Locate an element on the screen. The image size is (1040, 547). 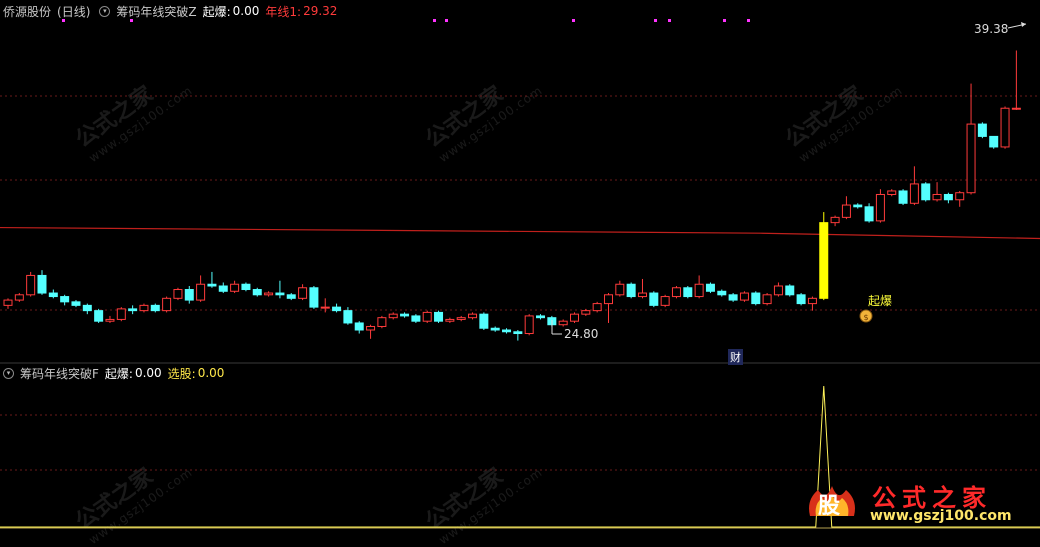
cai-marker: 财 is located at coordinates (735, 357).